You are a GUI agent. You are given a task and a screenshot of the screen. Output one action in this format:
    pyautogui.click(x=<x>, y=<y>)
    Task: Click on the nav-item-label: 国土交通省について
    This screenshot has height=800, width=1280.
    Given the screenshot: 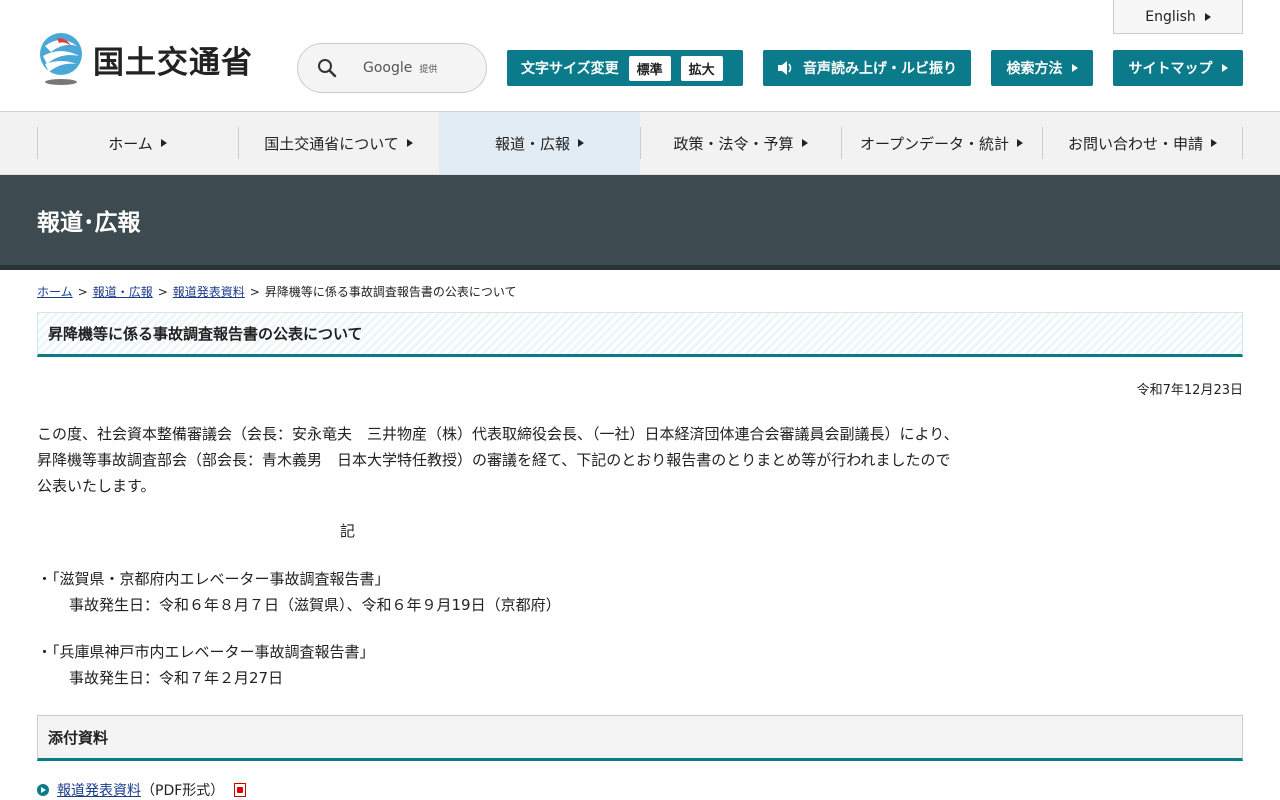 What is the action you would take?
    pyautogui.click(x=331, y=143)
    